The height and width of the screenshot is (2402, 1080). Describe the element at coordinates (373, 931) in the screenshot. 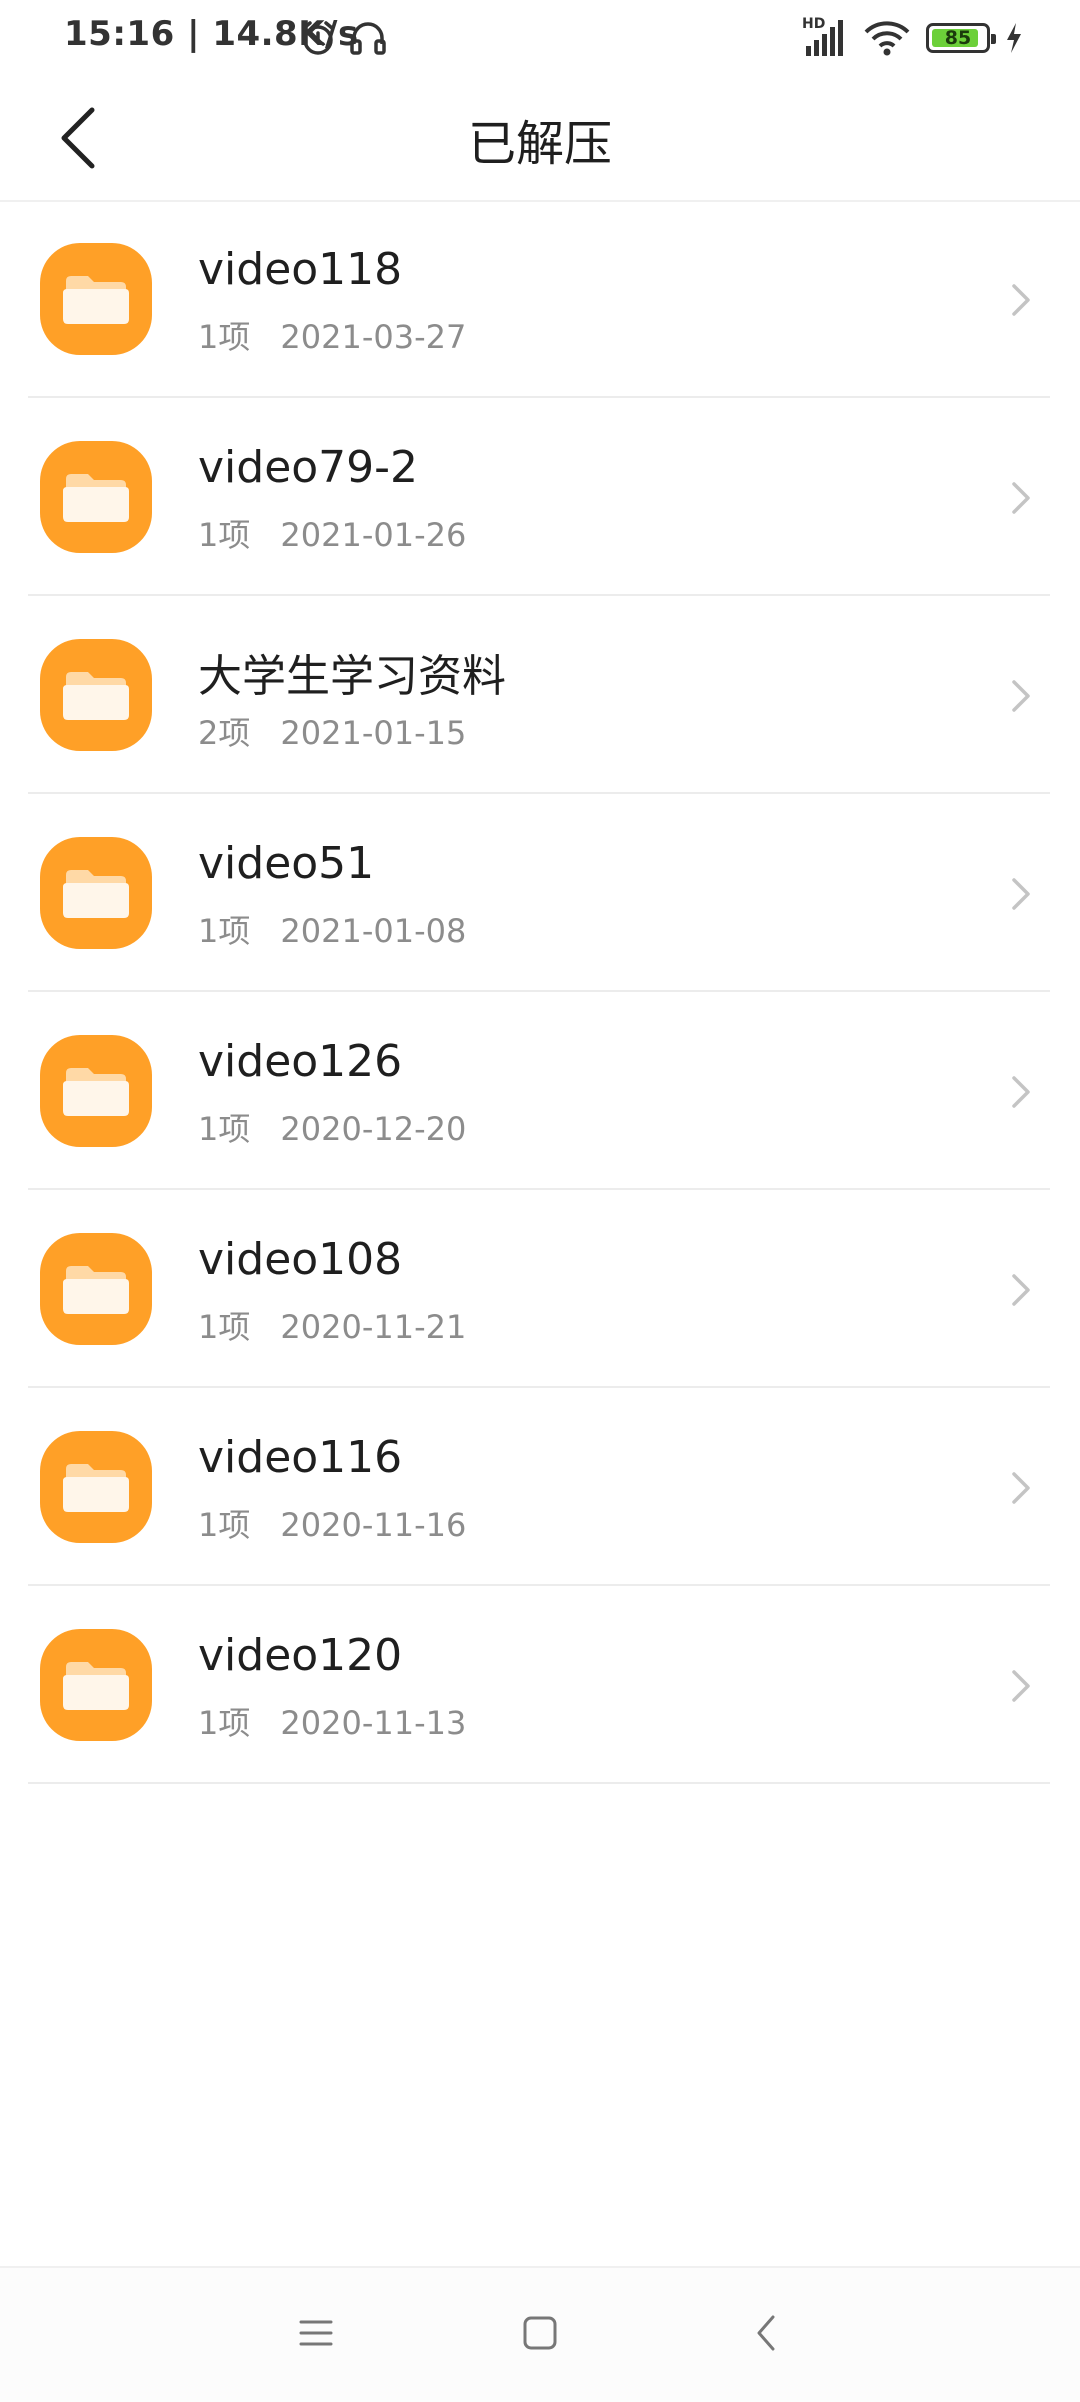

I see `modified-date: 2021-01-08` at that location.